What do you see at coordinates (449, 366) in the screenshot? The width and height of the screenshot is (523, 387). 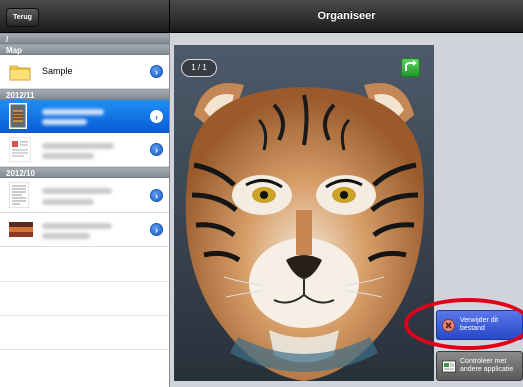 I see `open-in-app-icon` at bounding box center [449, 366].